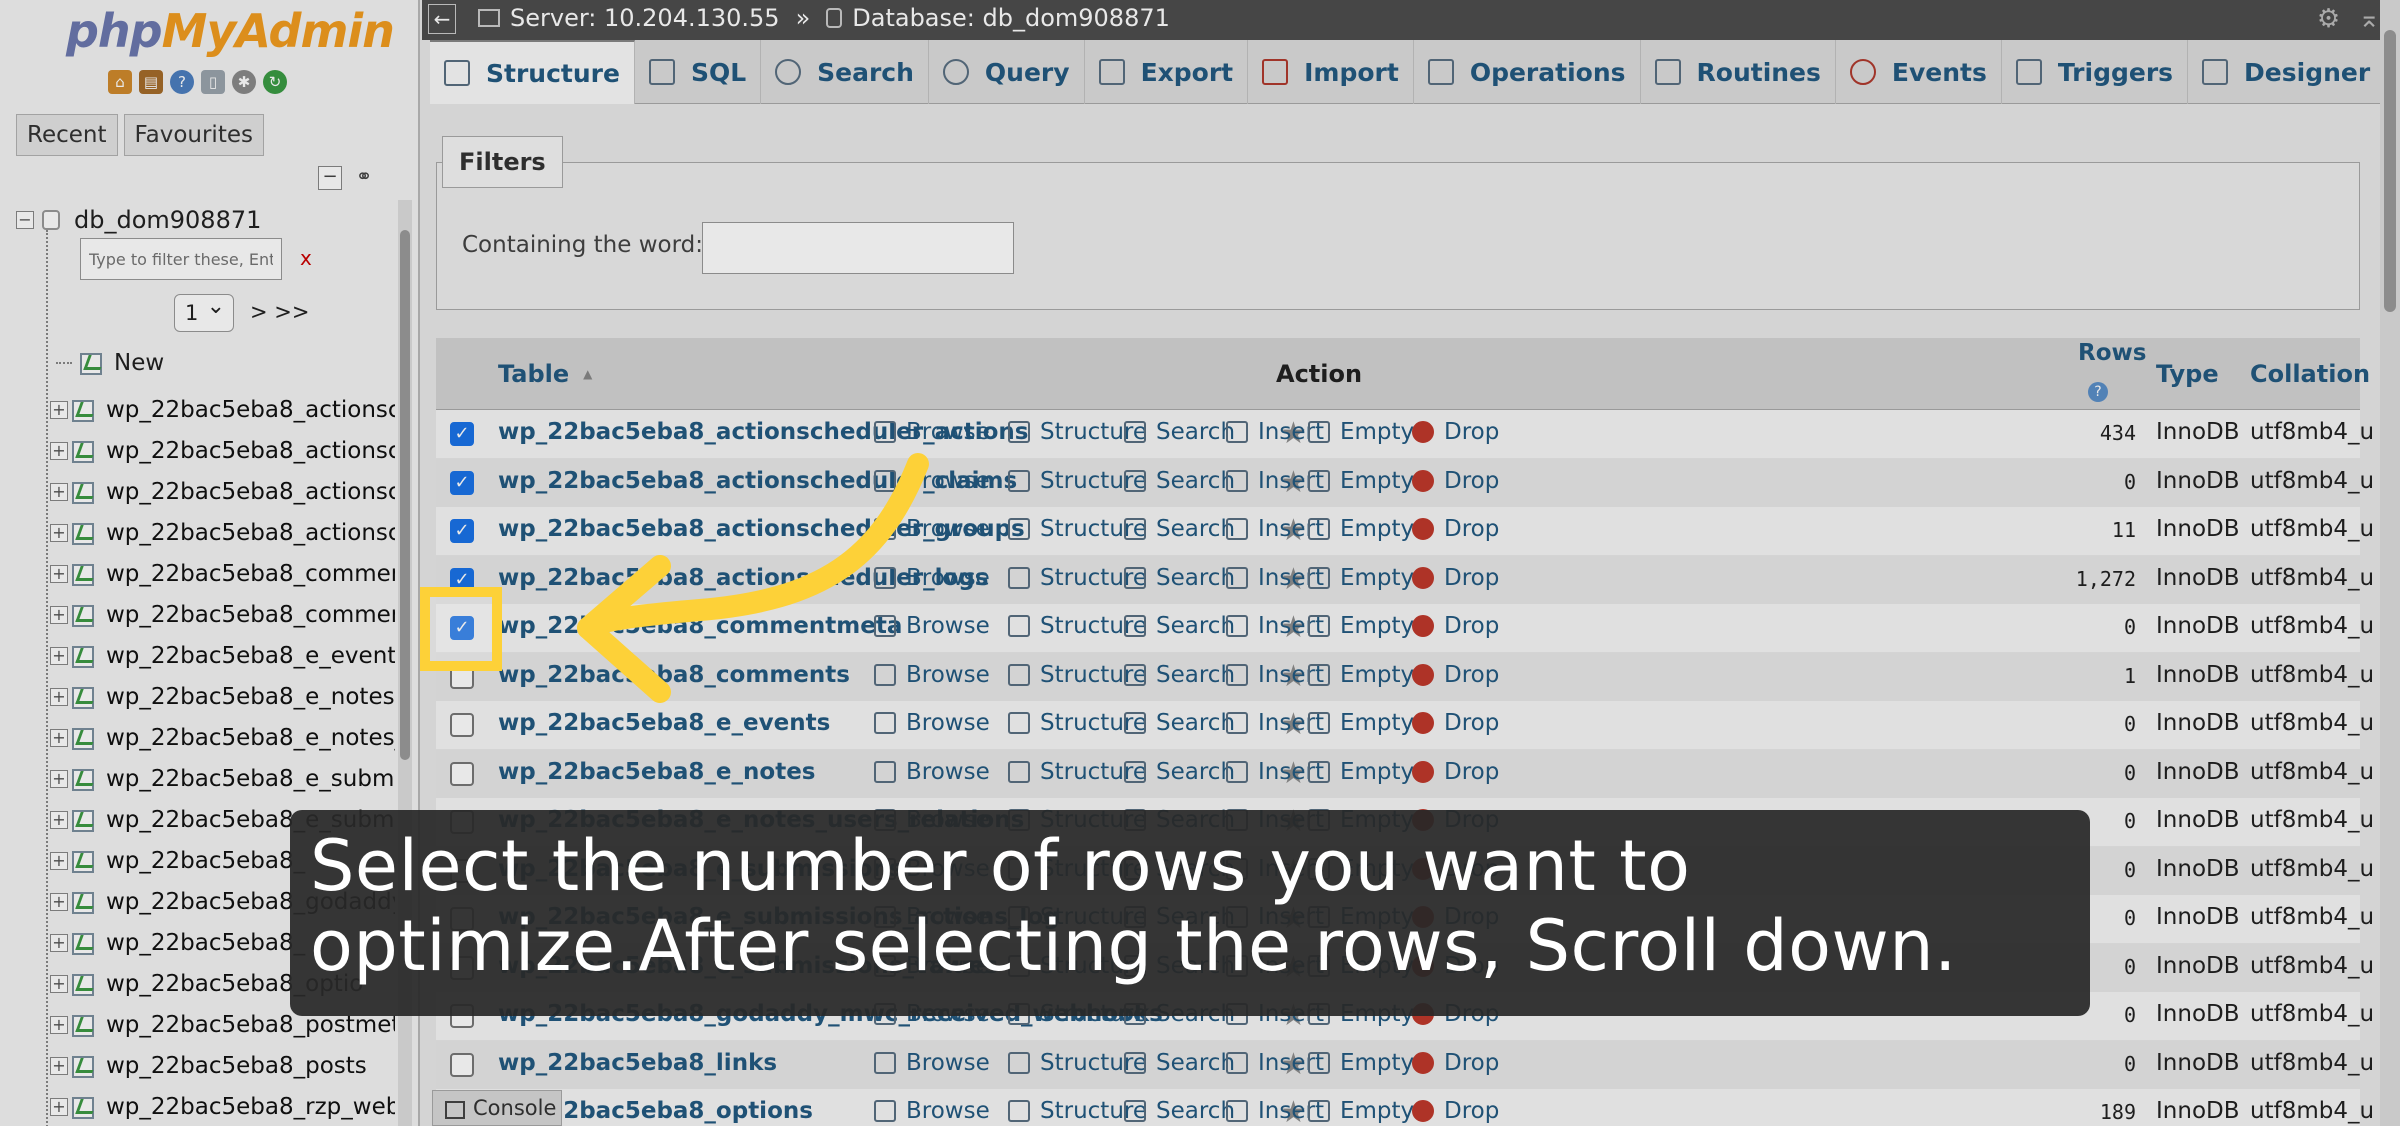 This screenshot has width=2400, height=1126. I want to click on nav-table-item: + wp_22bac5eba8_e_events, so click(222, 656).